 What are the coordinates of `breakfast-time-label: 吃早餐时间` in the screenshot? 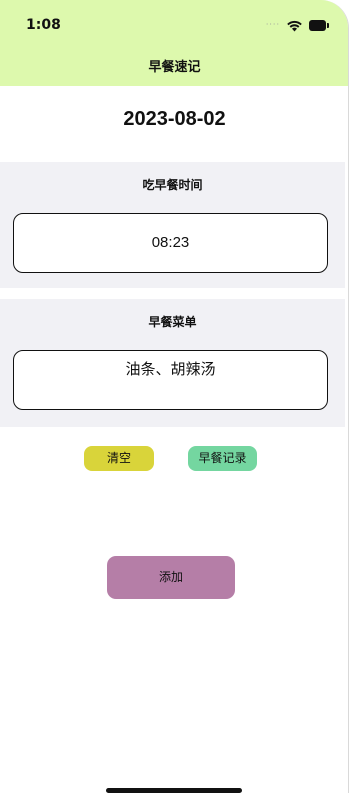 It's located at (172, 185).